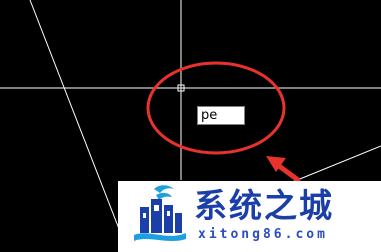  What do you see at coordinates (335, 164) in the screenshot?
I see `diagonal-line-right` at bounding box center [335, 164].